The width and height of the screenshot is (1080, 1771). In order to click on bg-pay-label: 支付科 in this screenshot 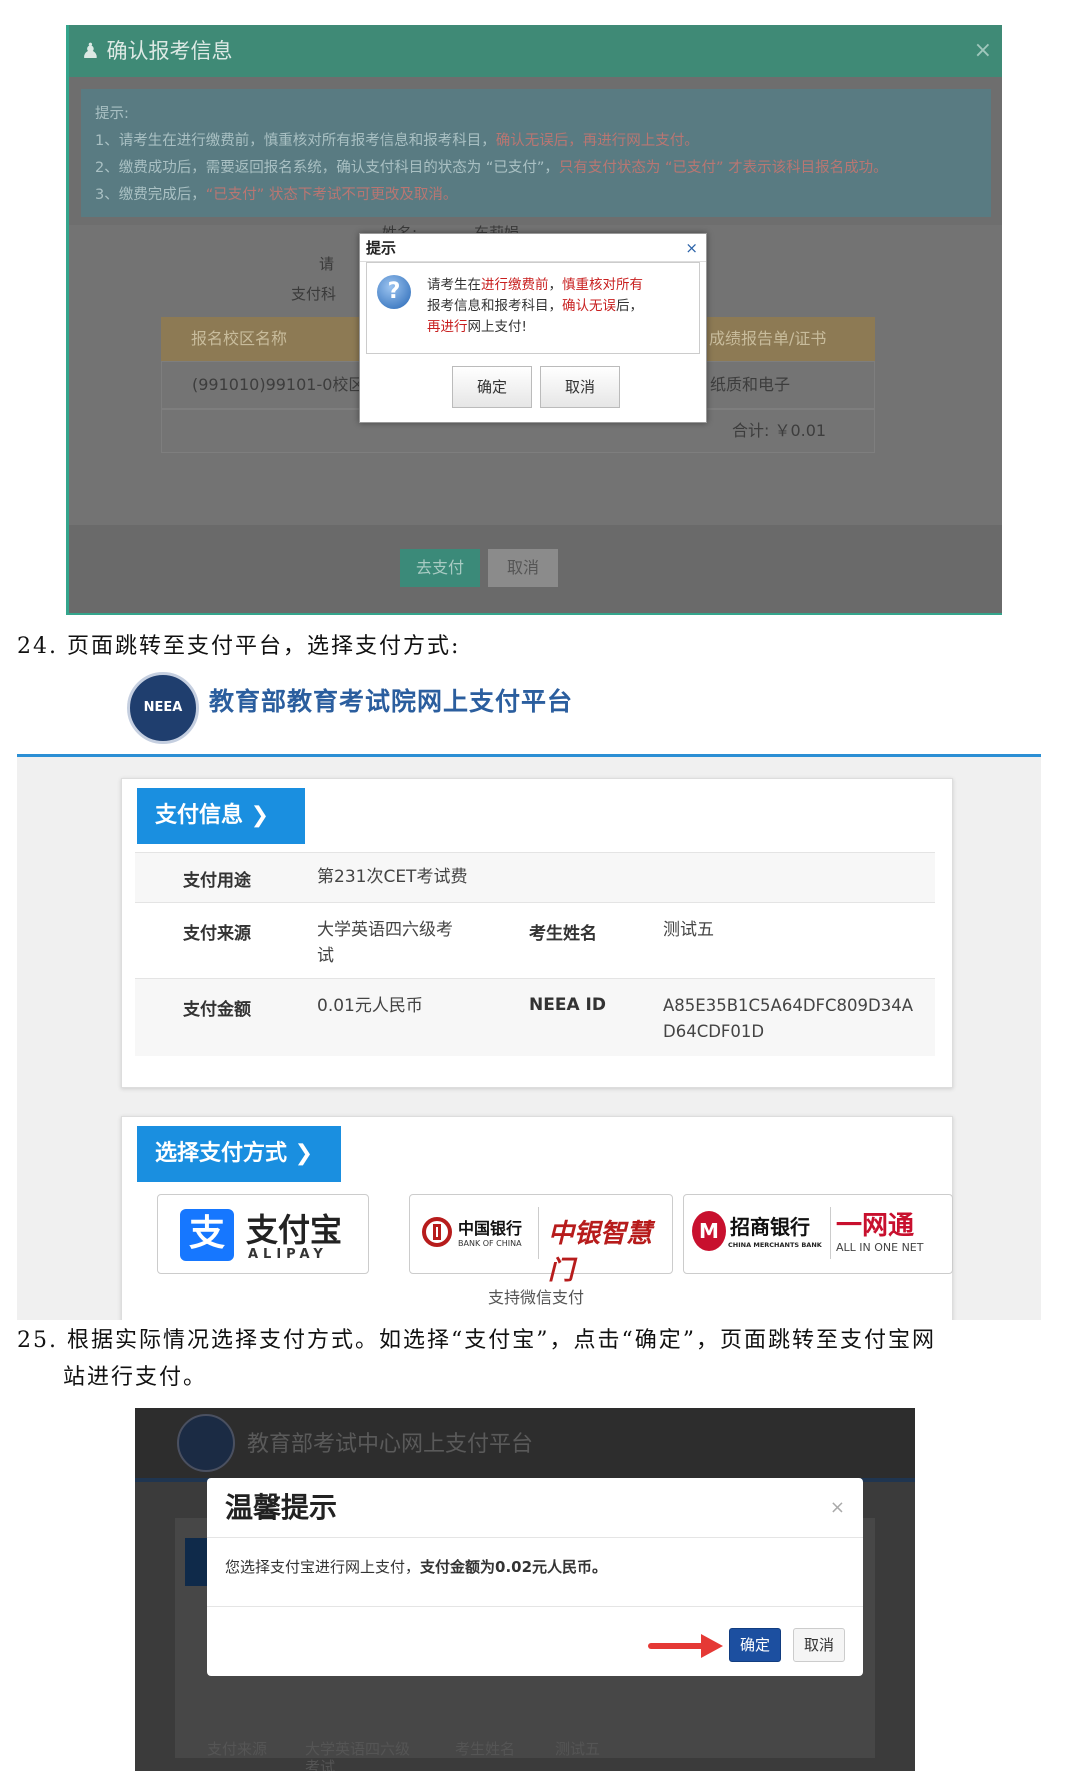, I will do `click(314, 294)`.